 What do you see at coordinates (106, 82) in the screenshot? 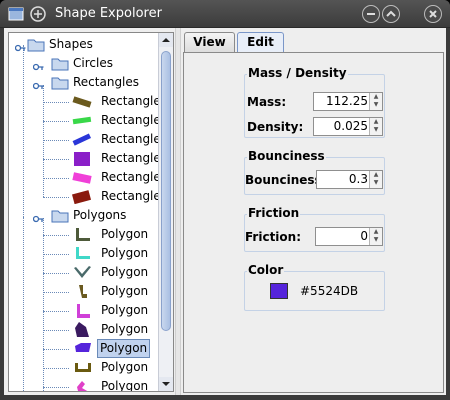
I see `tree-label: Rectangles` at bounding box center [106, 82].